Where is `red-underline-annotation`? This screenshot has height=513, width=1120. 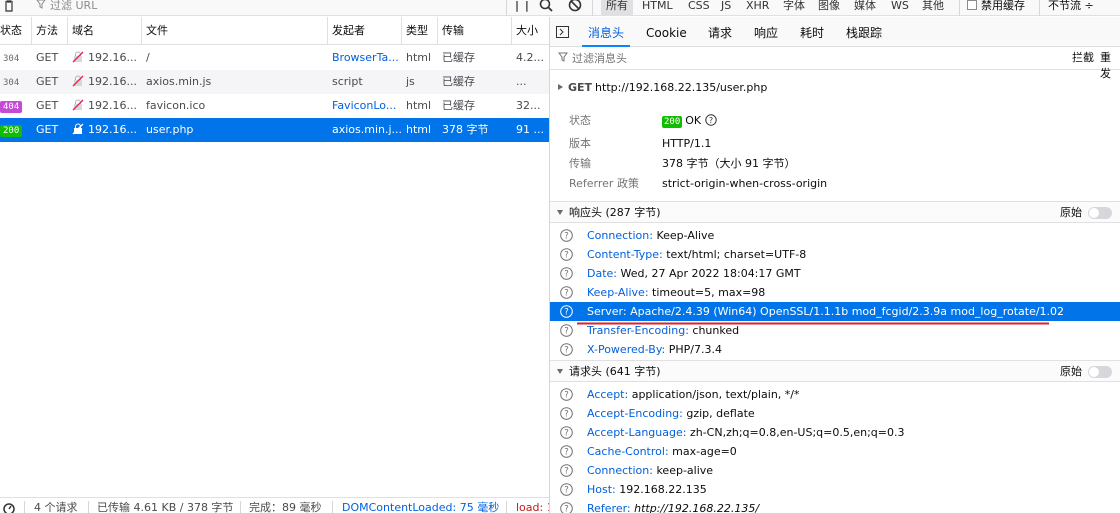
red-underline-annotation is located at coordinates (813, 323).